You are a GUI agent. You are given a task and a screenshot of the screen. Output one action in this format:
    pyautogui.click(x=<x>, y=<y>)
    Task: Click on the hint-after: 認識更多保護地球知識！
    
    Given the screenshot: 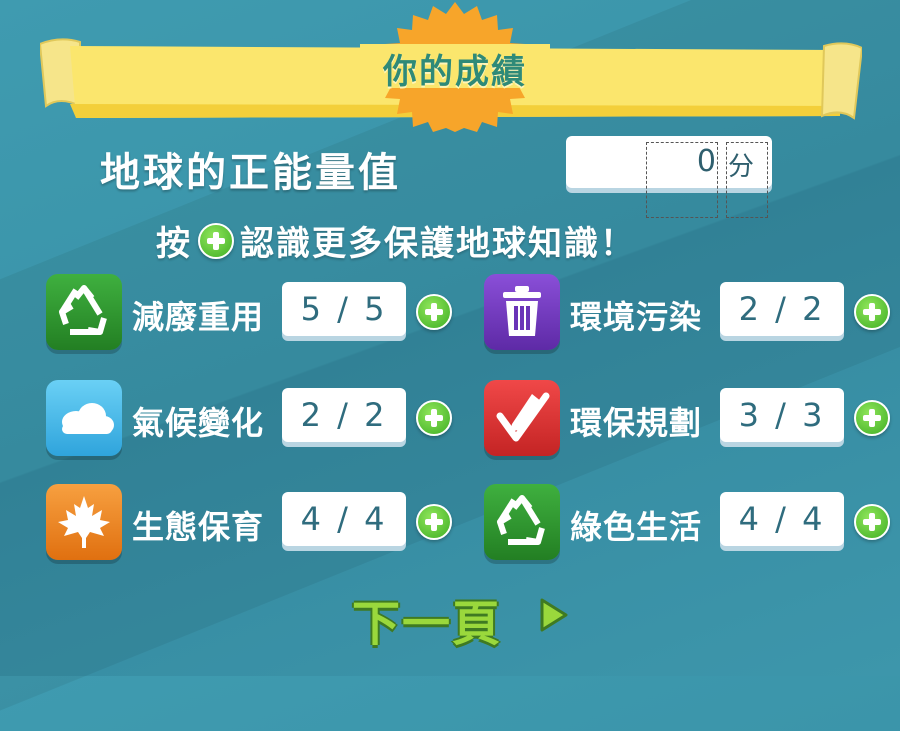 What is the action you would take?
    pyautogui.click(x=438, y=244)
    